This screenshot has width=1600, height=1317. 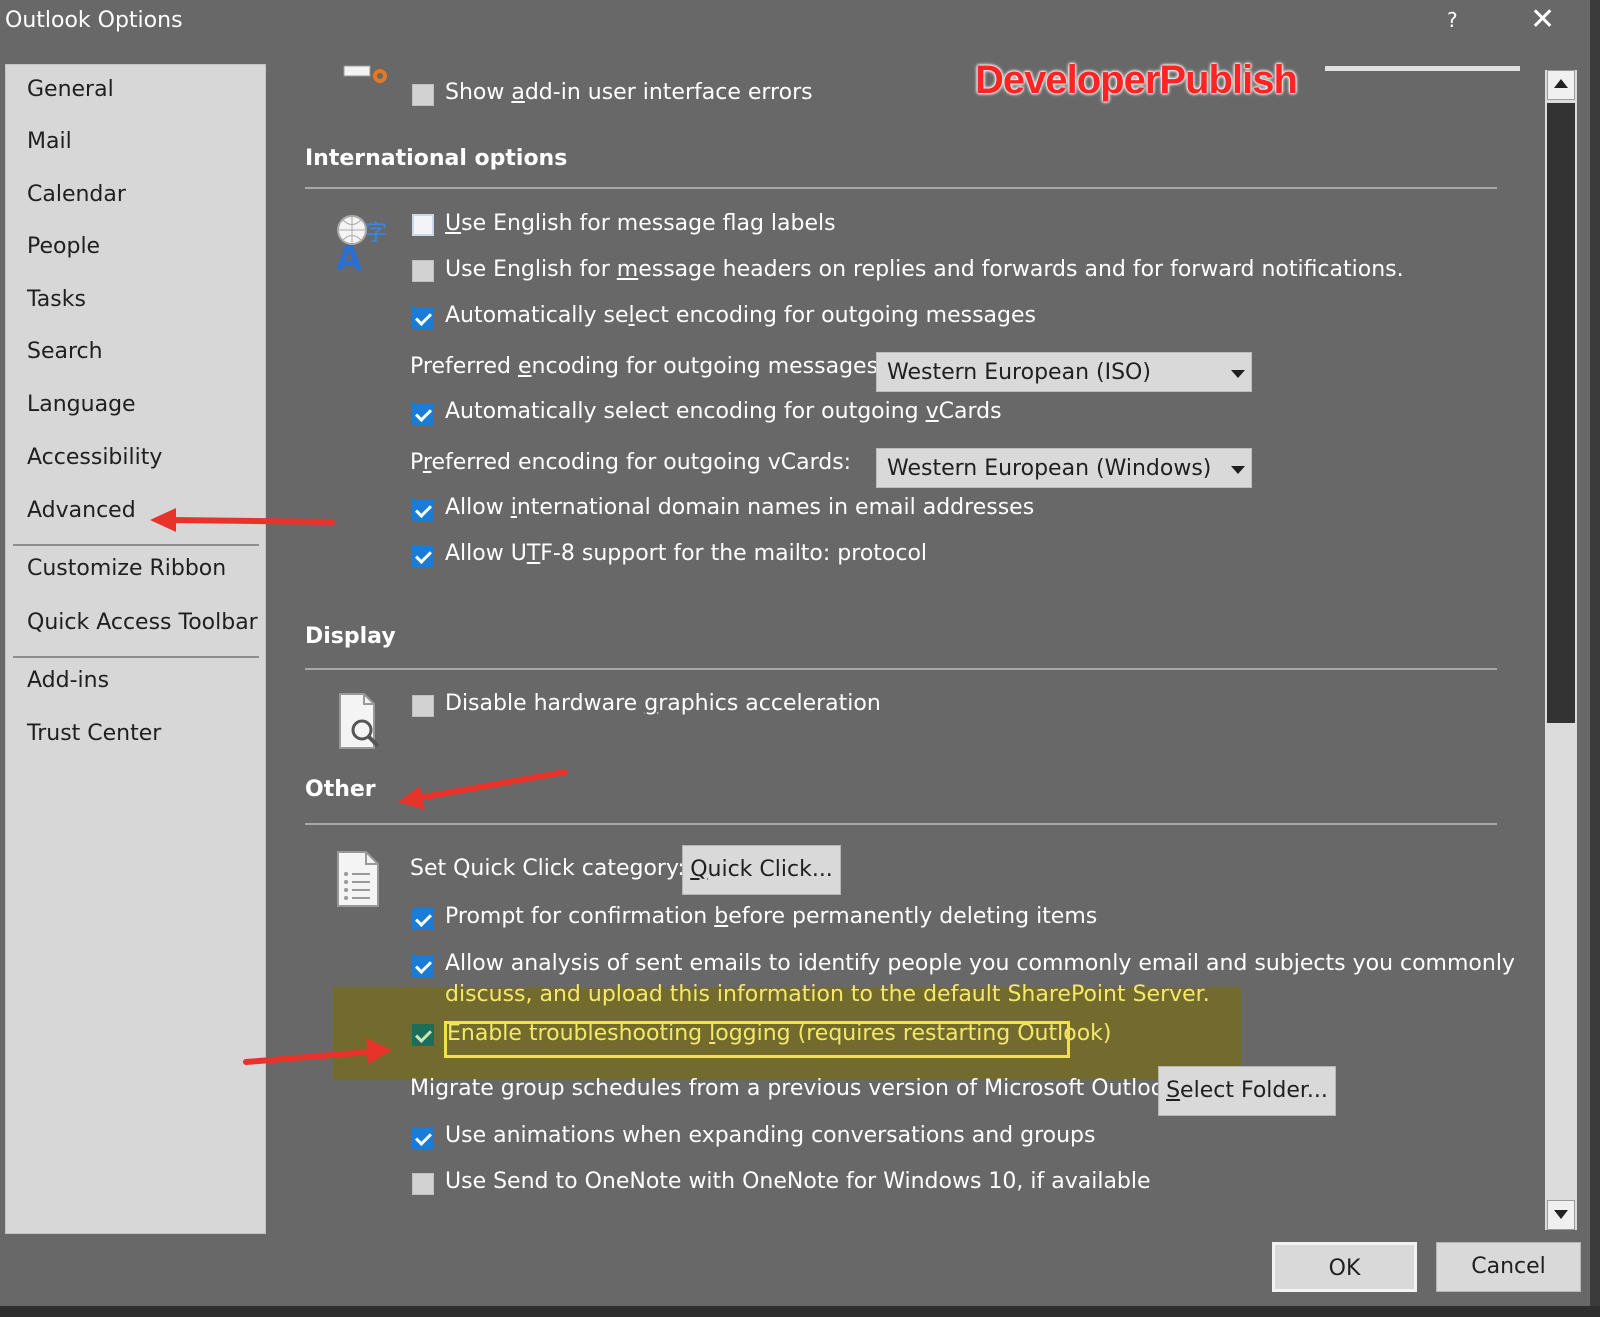 What do you see at coordinates (363, 725) in the screenshot?
I see `document-search-icon` at bounding box center [363, 725].